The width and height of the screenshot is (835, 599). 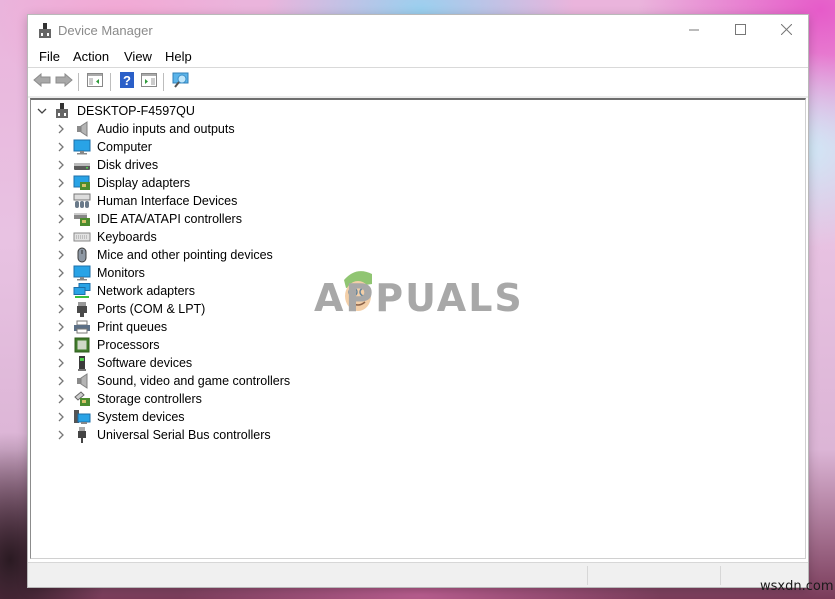 I want to click on ide-controller-icon, so click(x=82, y=219).